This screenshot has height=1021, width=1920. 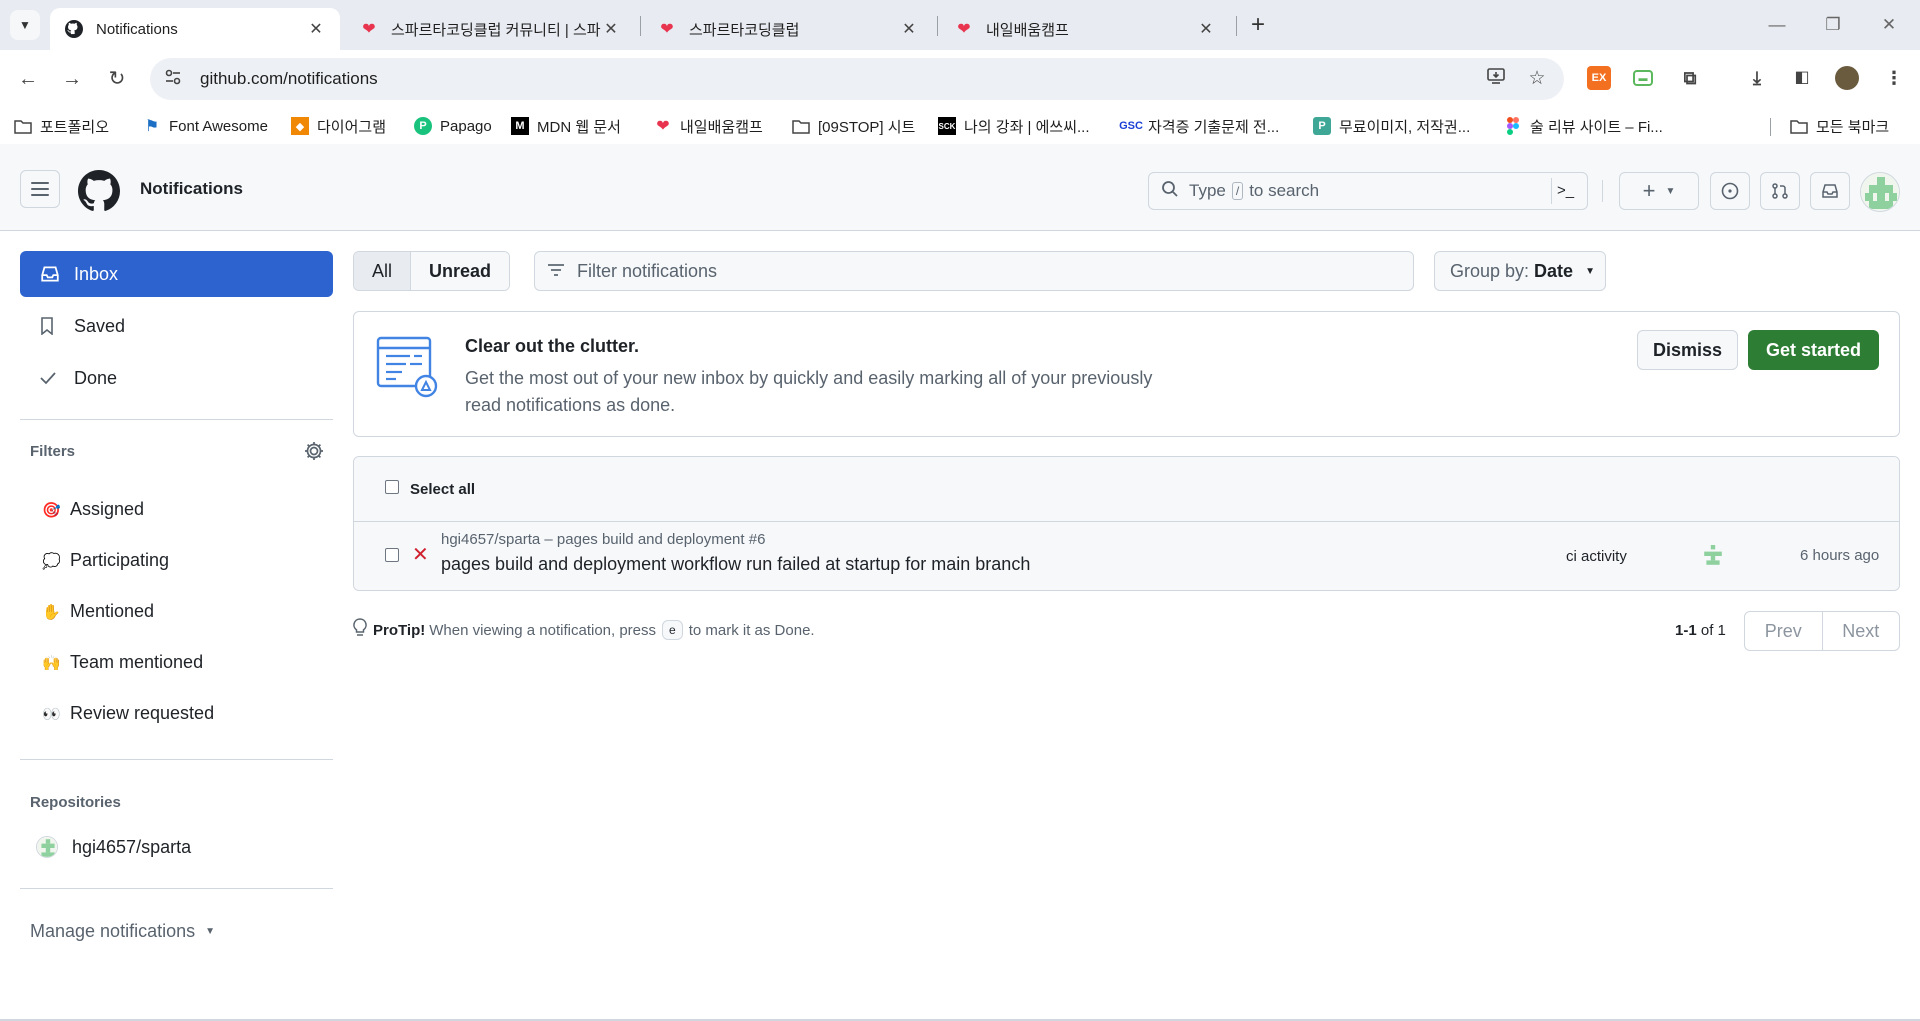 I want to click on all-bookmarks-button: 모든 북마크, so click(x=1839, y=126).